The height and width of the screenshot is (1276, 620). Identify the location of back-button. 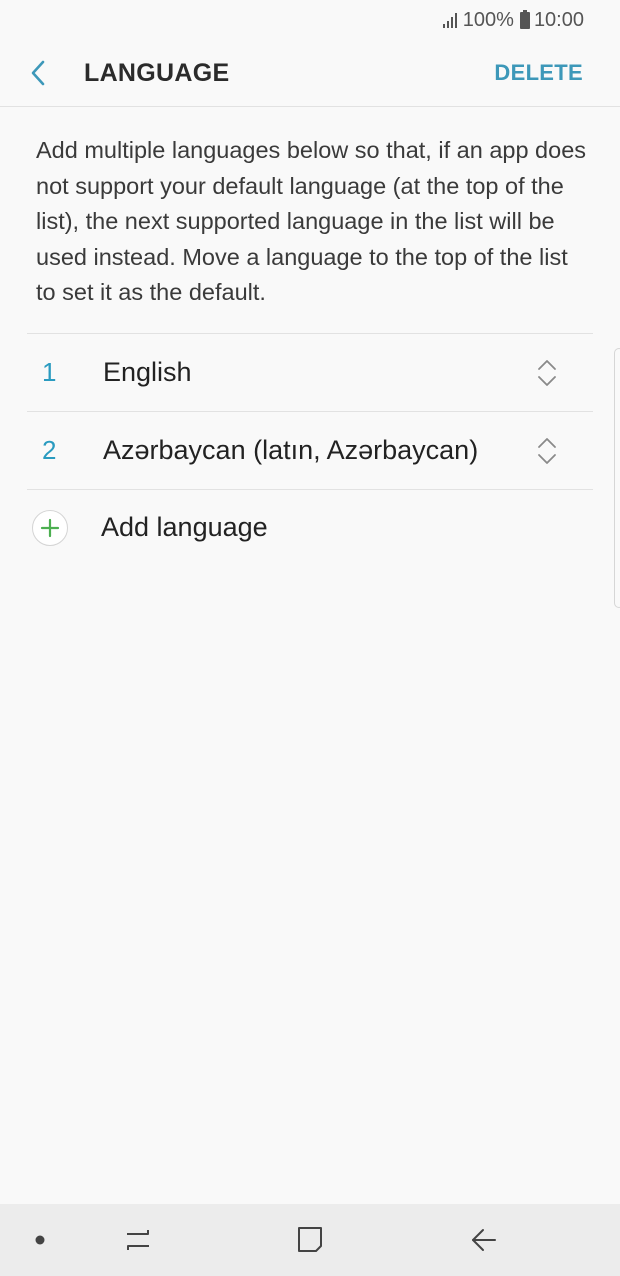
(42, 73).